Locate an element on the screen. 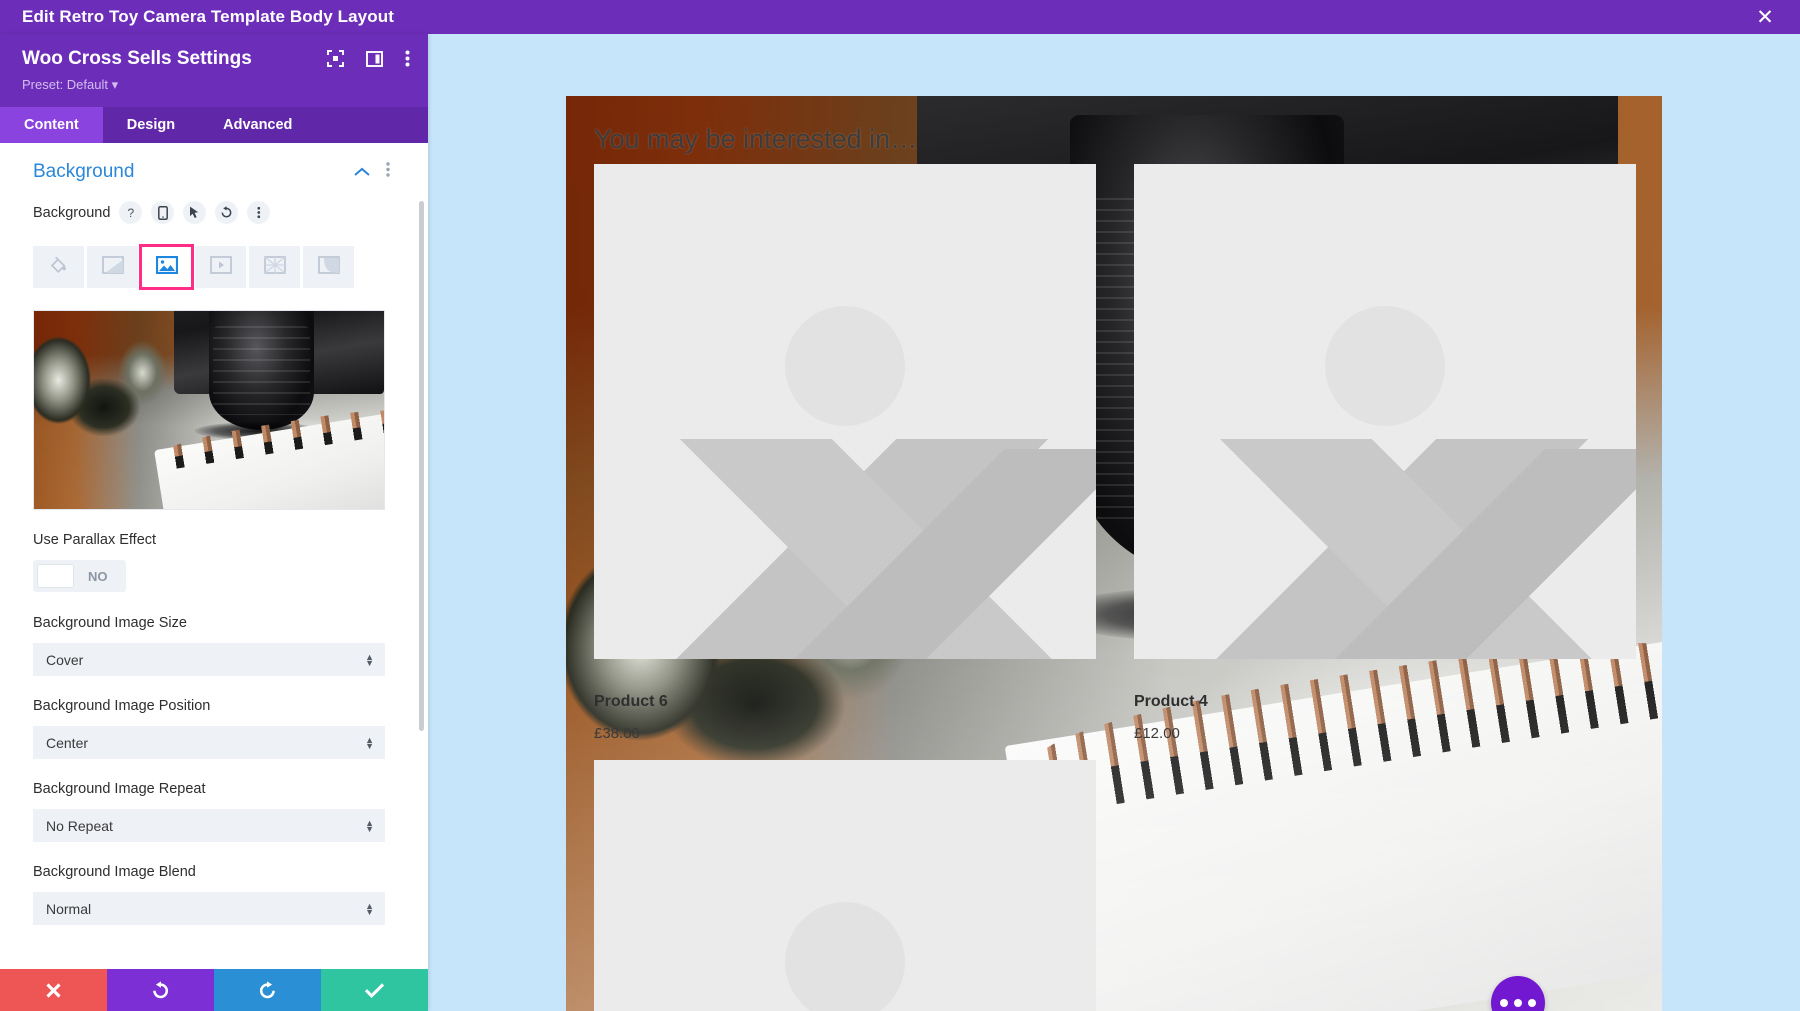 This screenshot has height=1011, width=1800. background-image-tab is located at coordinates (166, 267).